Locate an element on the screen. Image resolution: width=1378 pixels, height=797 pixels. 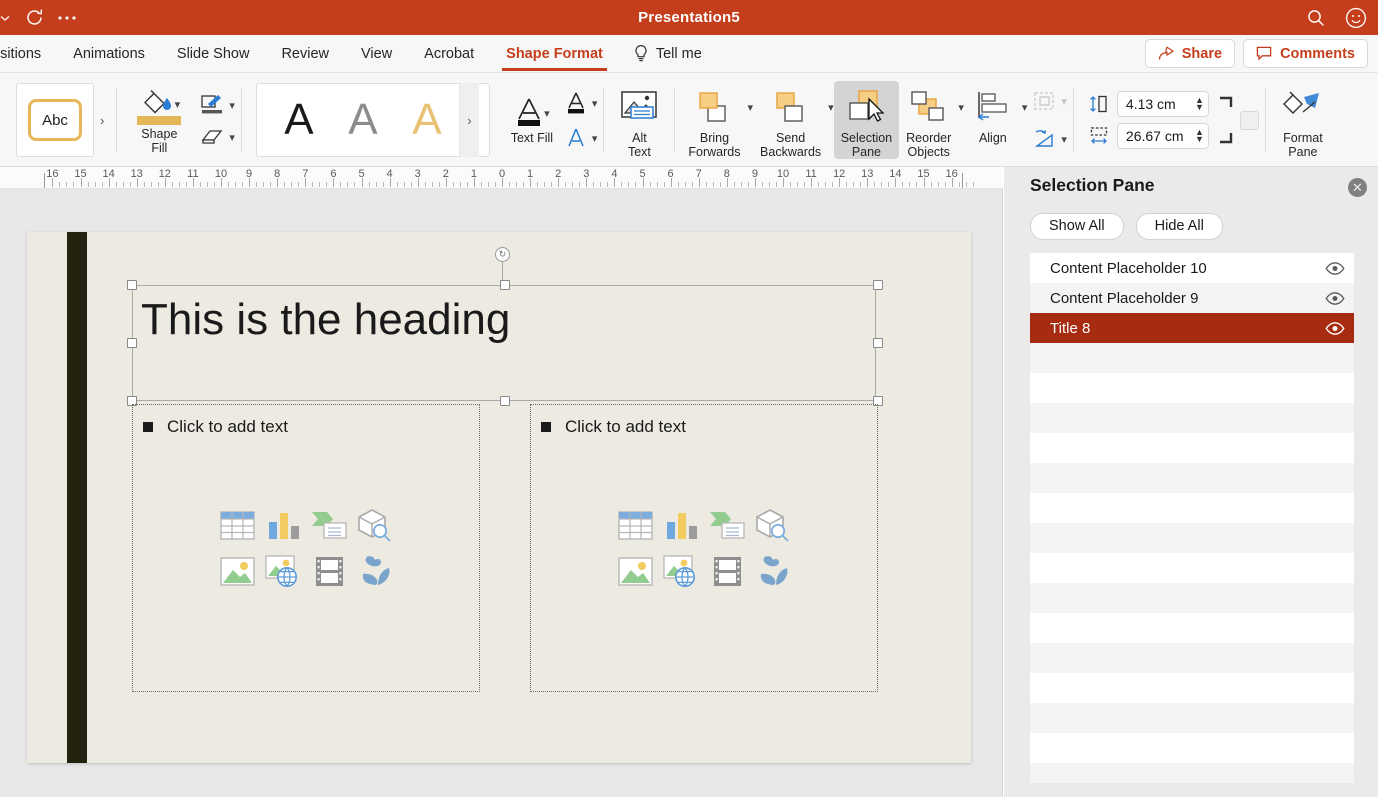
tab-slide-show: Slide Show is located at coordinates (213, 54).